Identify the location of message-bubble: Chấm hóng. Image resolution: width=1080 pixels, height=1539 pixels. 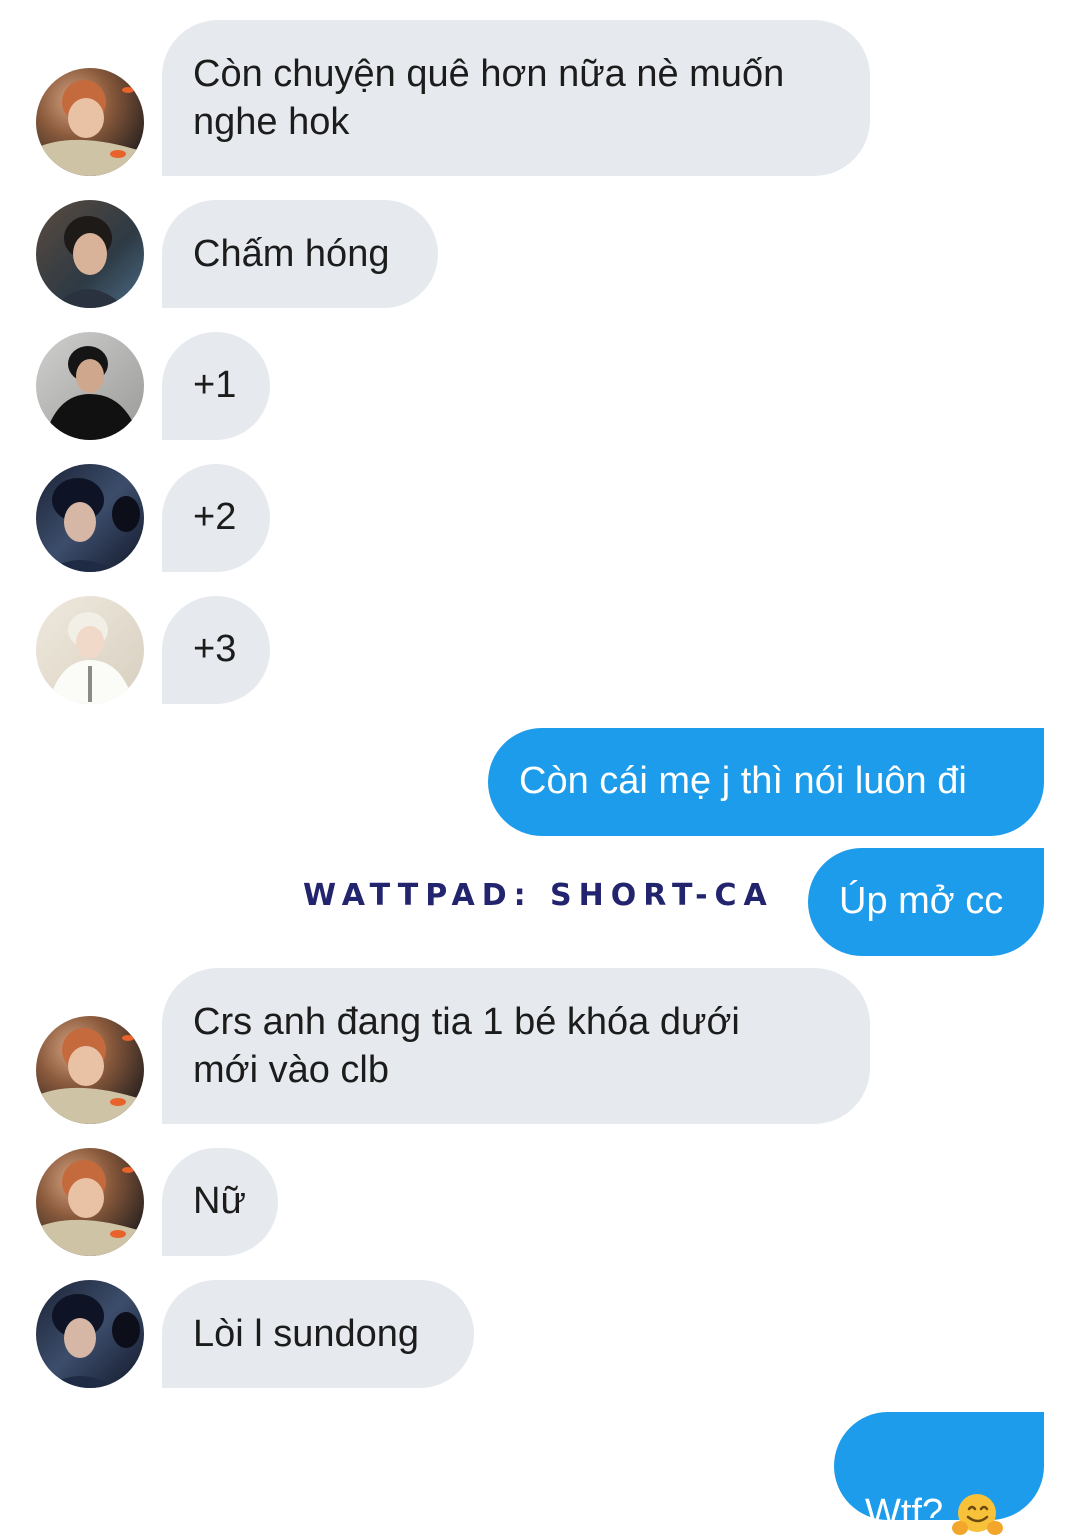
(300, 254).